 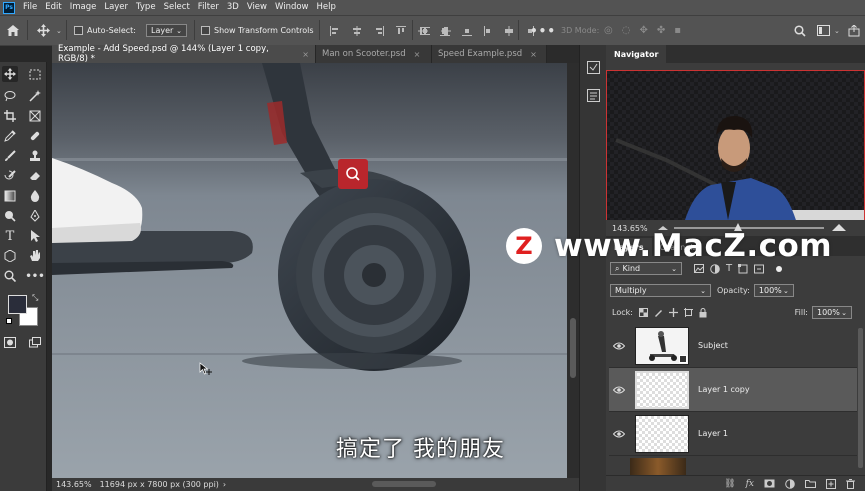 What do you see at coordinates (713, 345) in the screenshot?
I see `layer-name: Subject` at bounding box center [713, 345].